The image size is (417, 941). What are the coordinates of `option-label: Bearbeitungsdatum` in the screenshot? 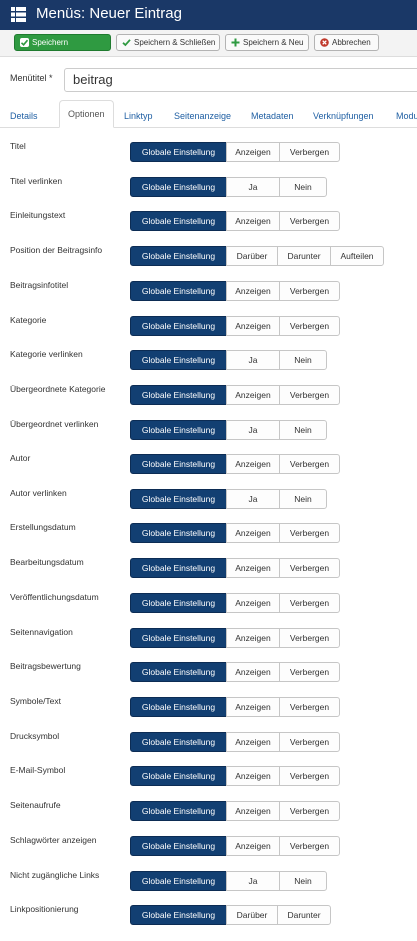 It's located at (47, 562).